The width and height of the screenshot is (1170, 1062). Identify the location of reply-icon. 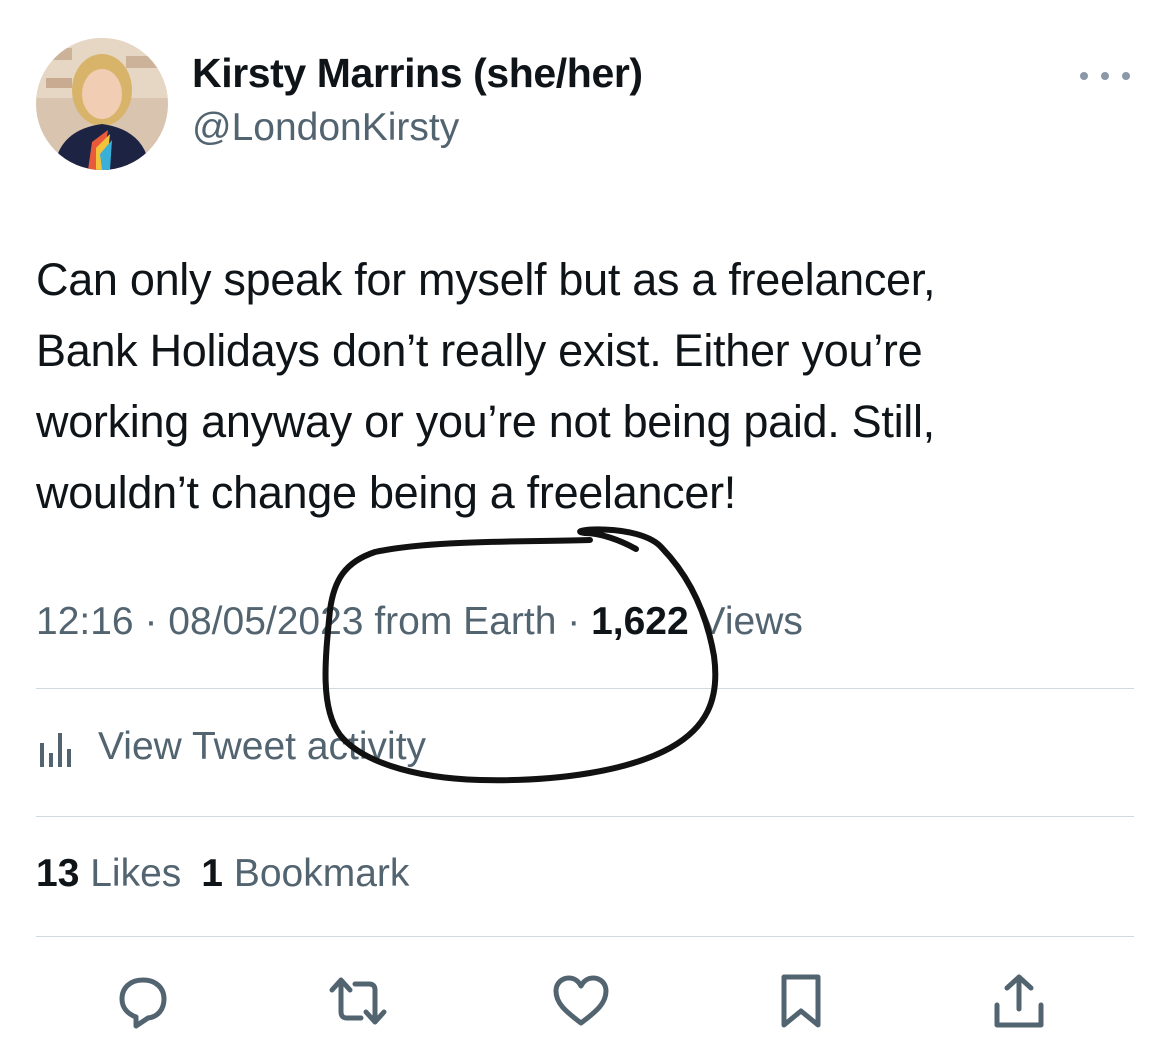
(143, 1003).